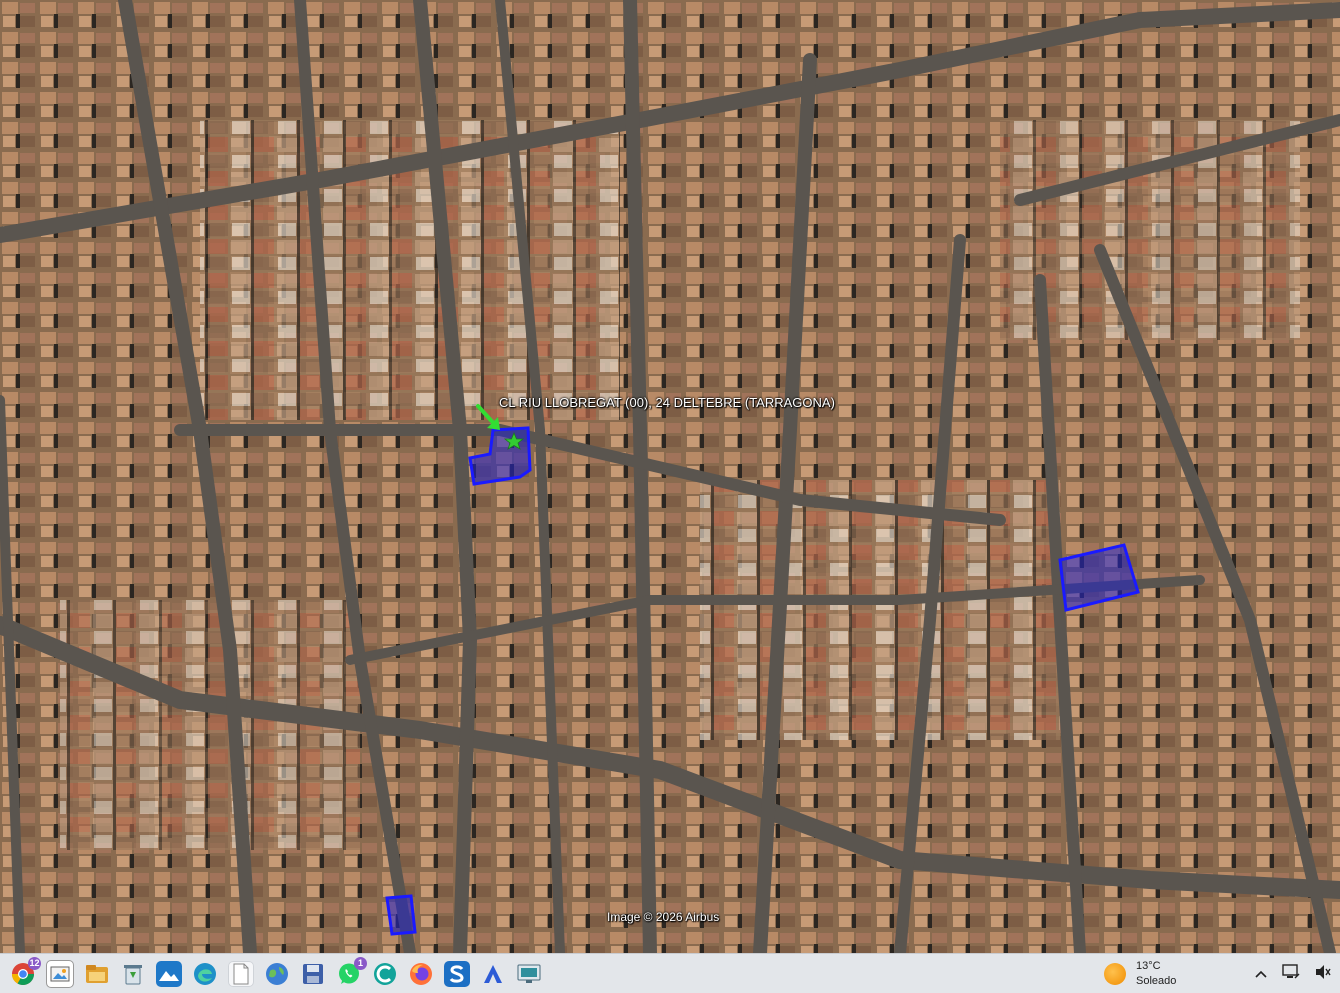  Describe the element at coordinates (670, 973) in the screenshot. I see `taskbar: 12 1 13°C Soleado` at that location.